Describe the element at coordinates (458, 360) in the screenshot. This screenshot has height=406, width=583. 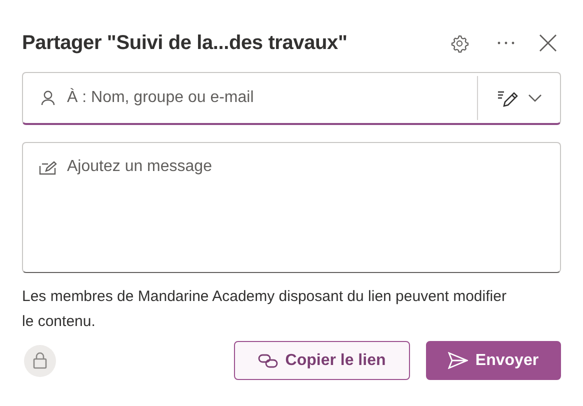
I see `send-icon` at that location.